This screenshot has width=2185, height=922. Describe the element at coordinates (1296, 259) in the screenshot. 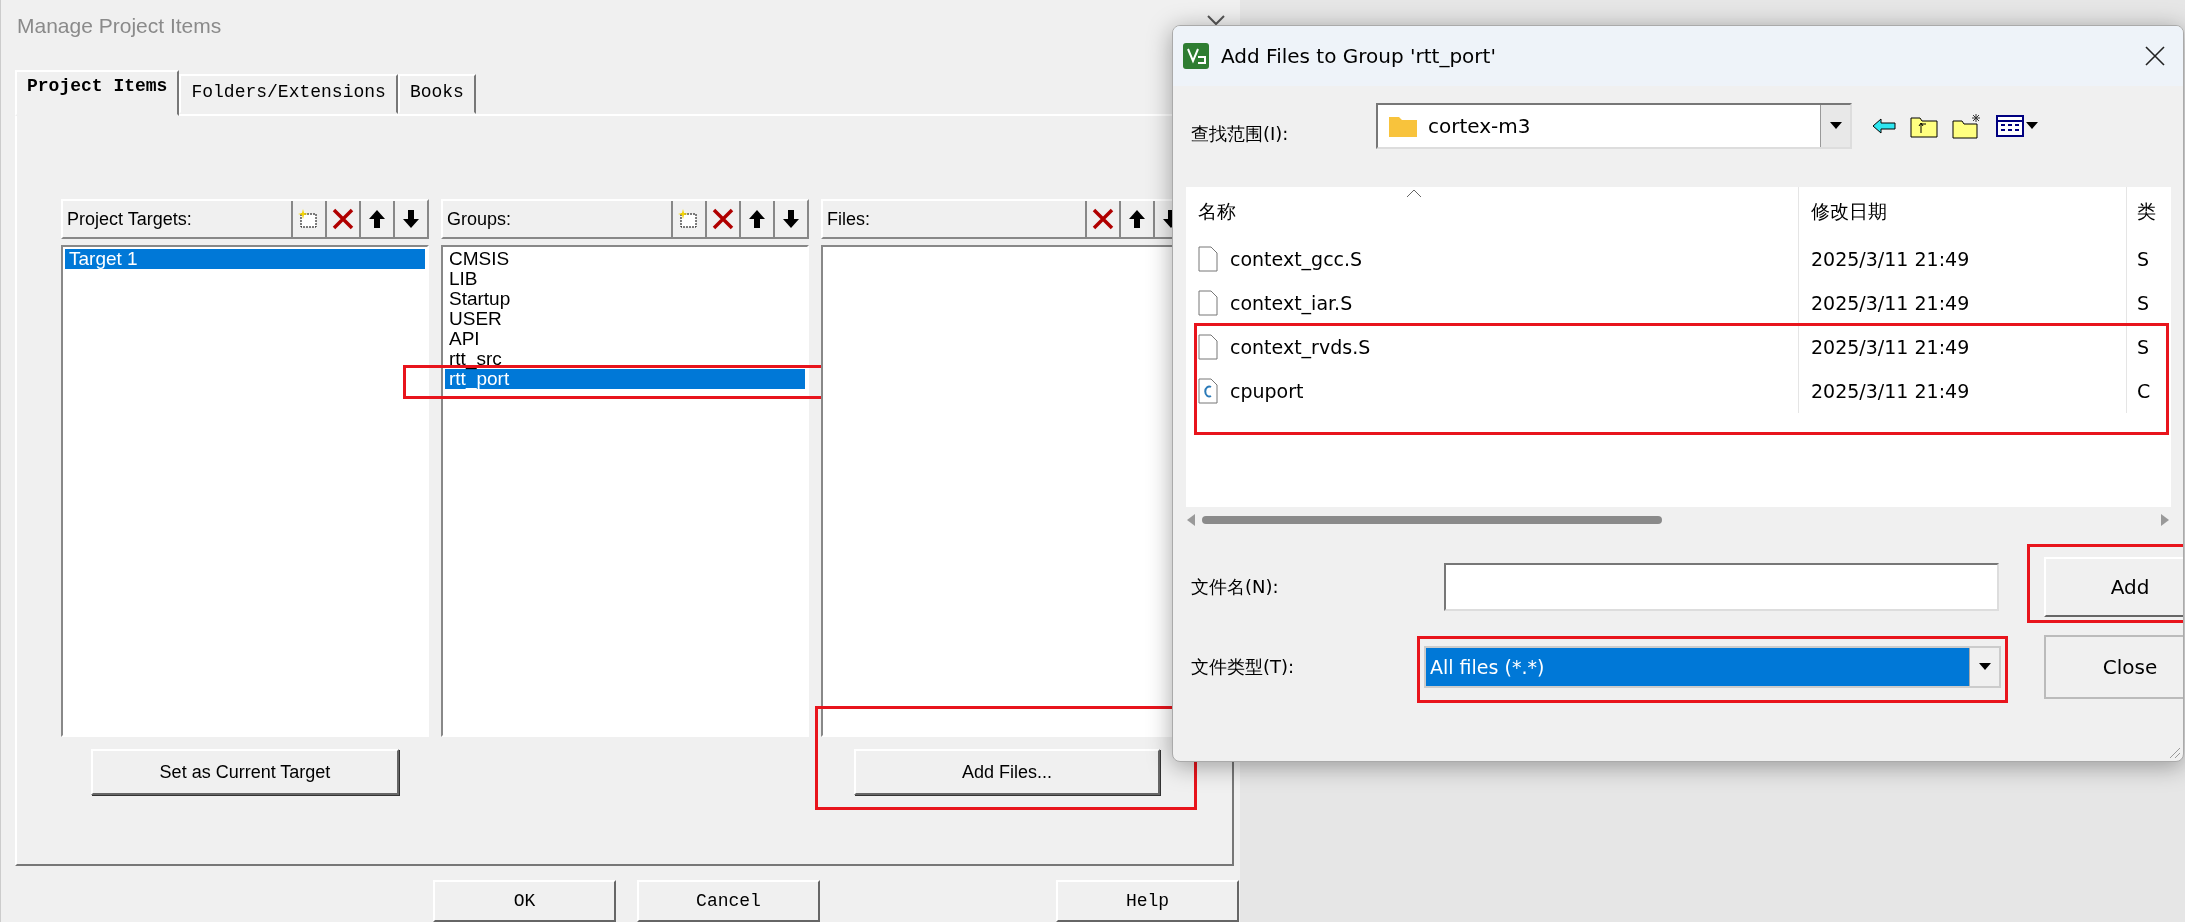

I see `file-name: context_gcc.S` at that location.